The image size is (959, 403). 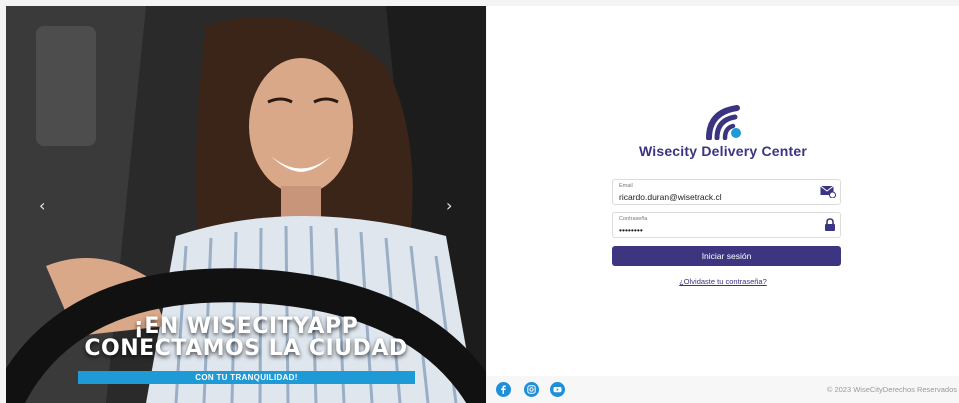 What do you see at coordinates (891, 389) in the screenshot?
I see `copyright-text: © 2023 WiseCityDerechos Reservados` at bounding box center [891, 389].